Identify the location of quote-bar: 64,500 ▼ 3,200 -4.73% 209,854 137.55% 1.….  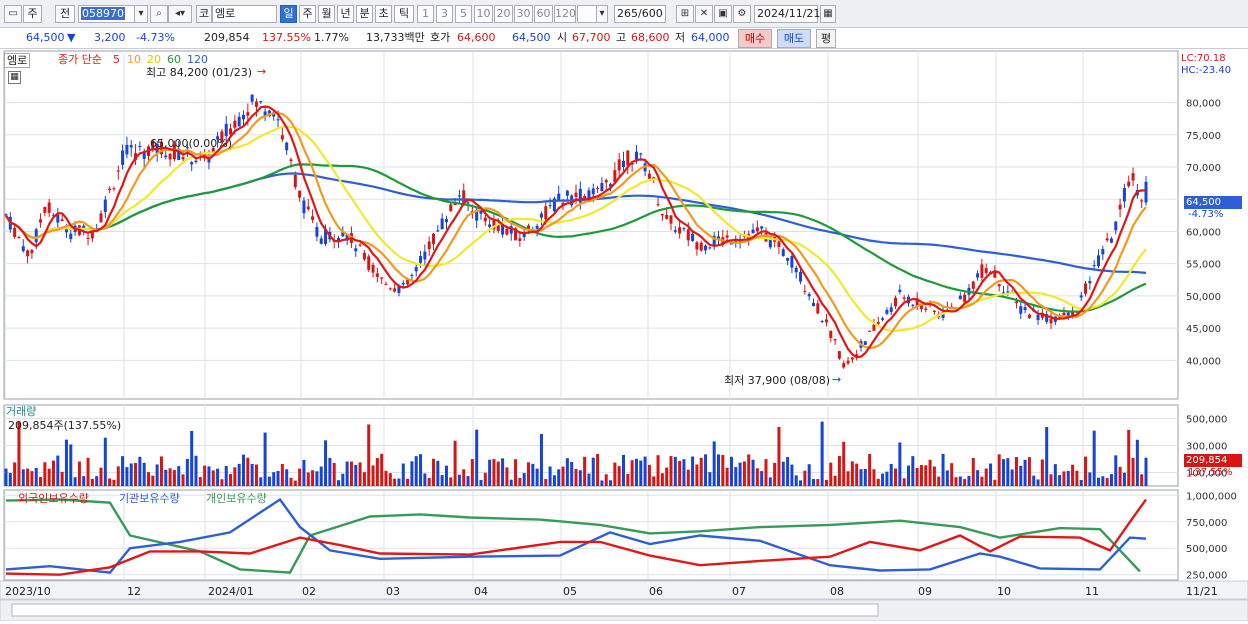
(624, 38).